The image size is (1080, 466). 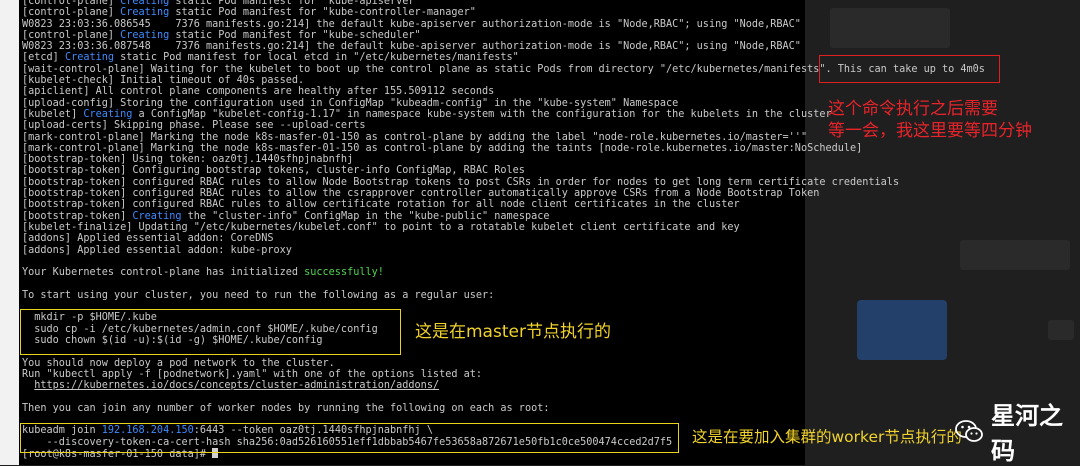 What do you see at coordinates (349, 438) in the screenshot?
I see `highlight-box-join-command` at bounding box center [349, 438].